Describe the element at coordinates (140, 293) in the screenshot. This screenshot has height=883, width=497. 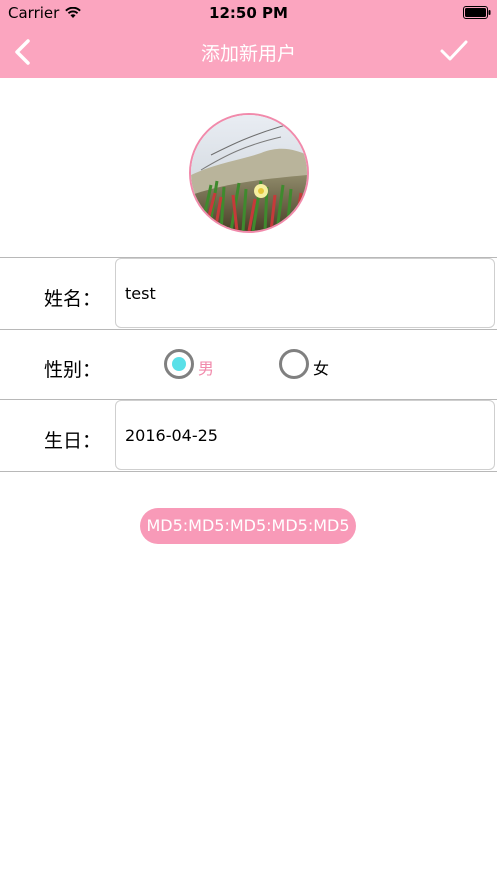
I see `name-field-value: test` at that location.